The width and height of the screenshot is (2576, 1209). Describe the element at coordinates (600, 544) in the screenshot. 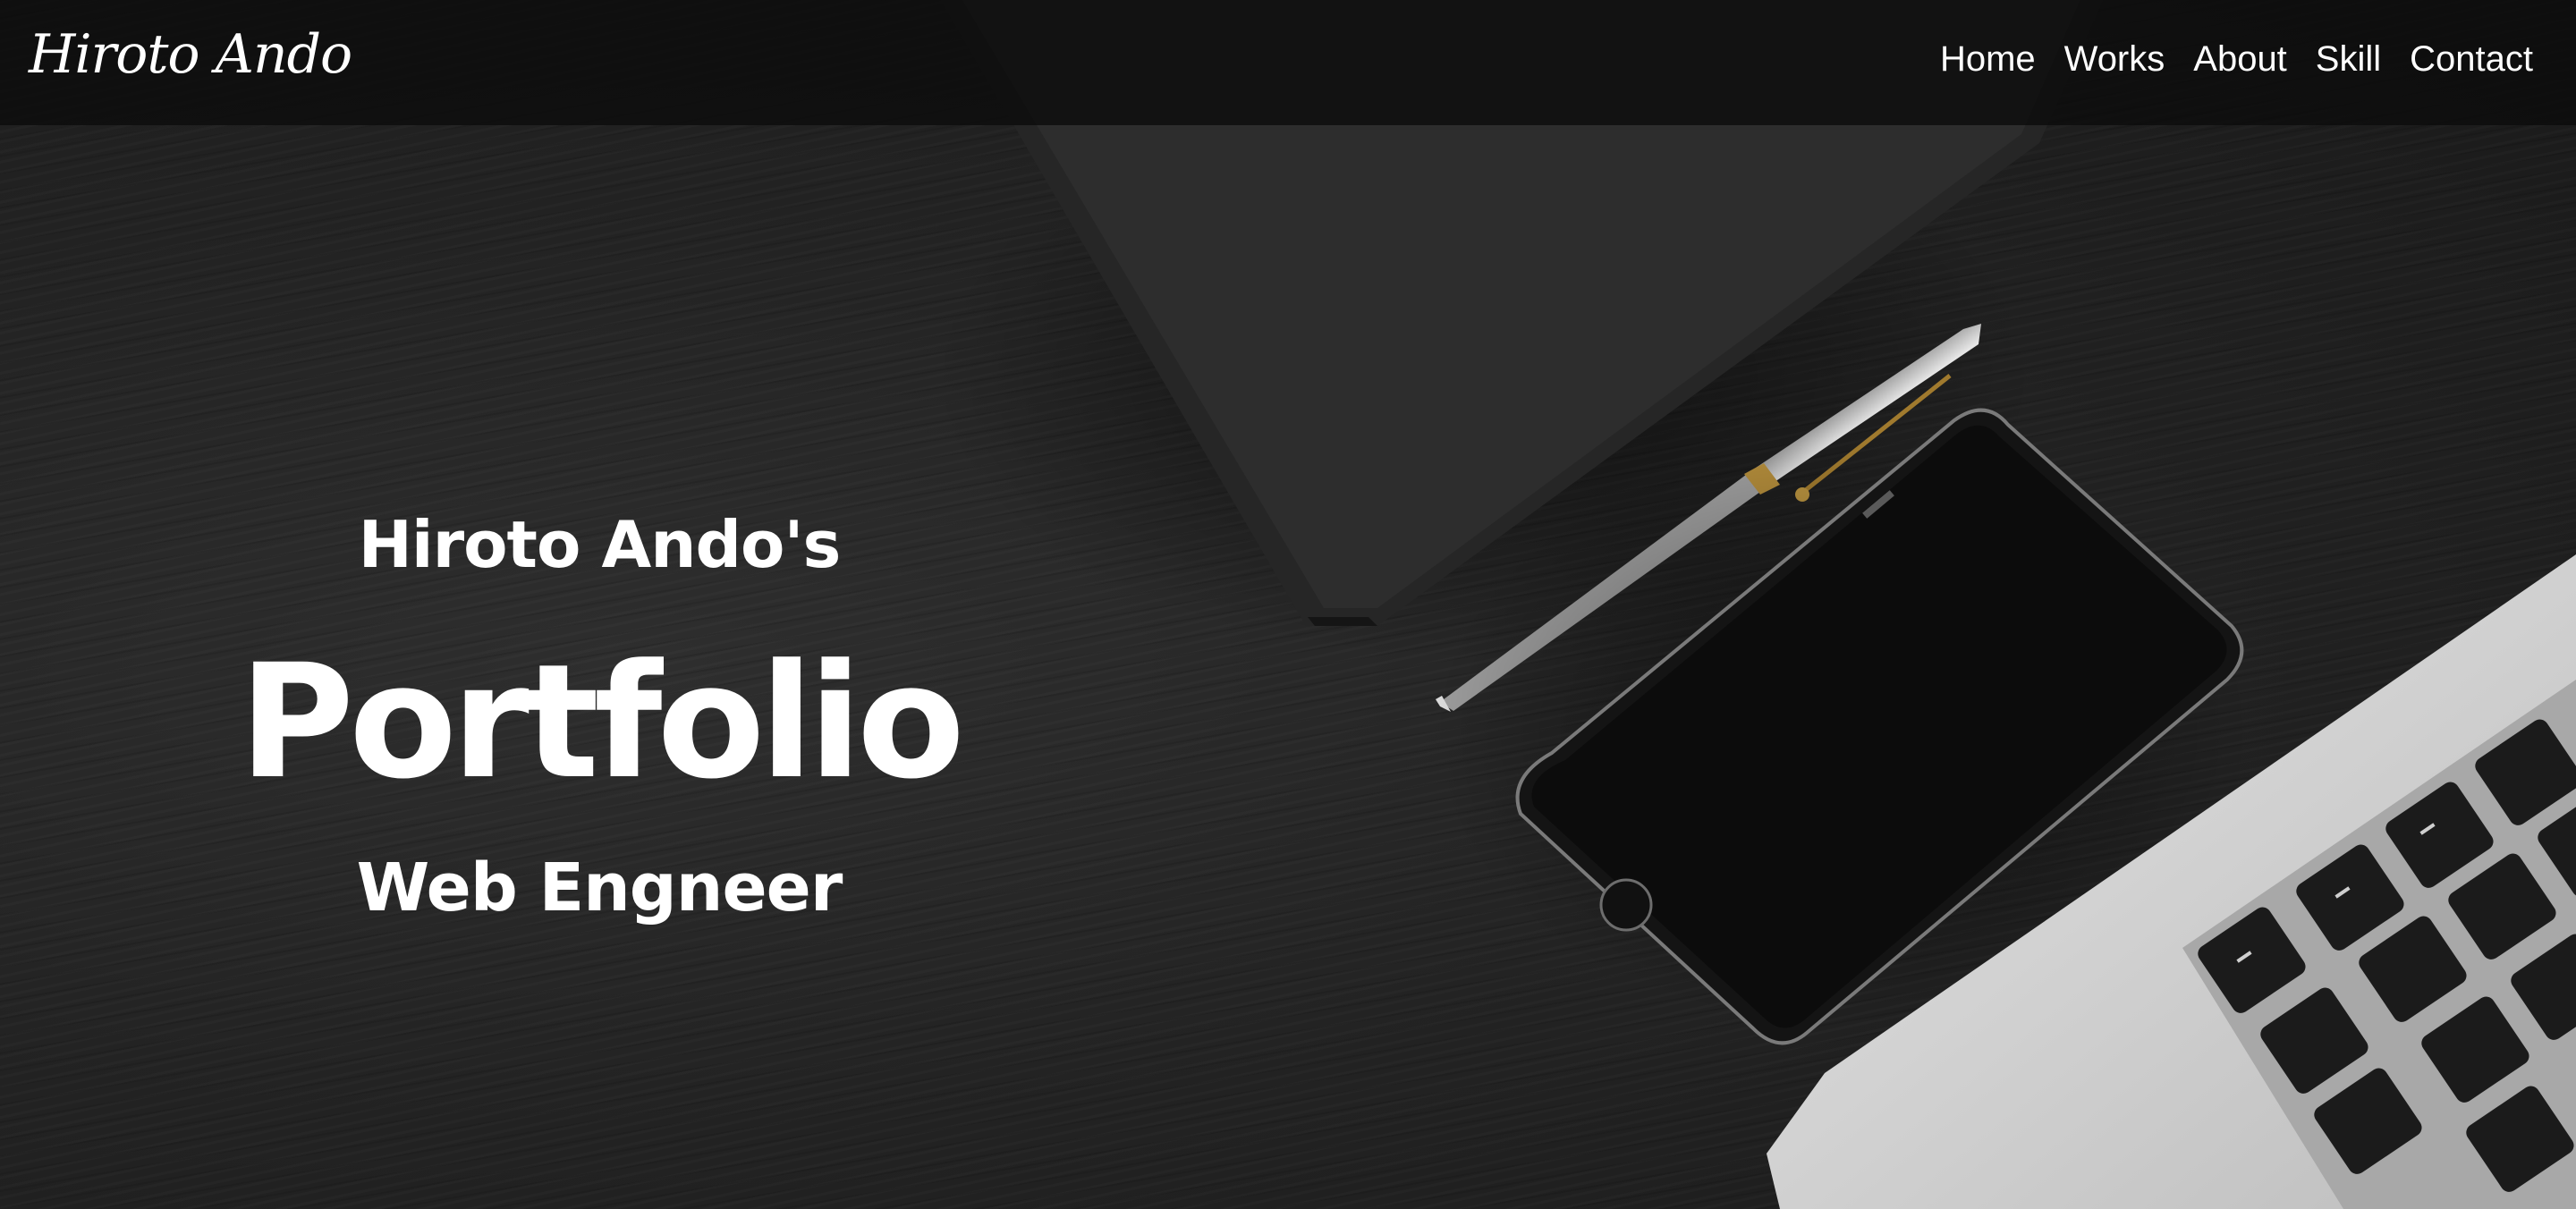

I see `hero-owner-heading: Hiroto Ando's` at that location.